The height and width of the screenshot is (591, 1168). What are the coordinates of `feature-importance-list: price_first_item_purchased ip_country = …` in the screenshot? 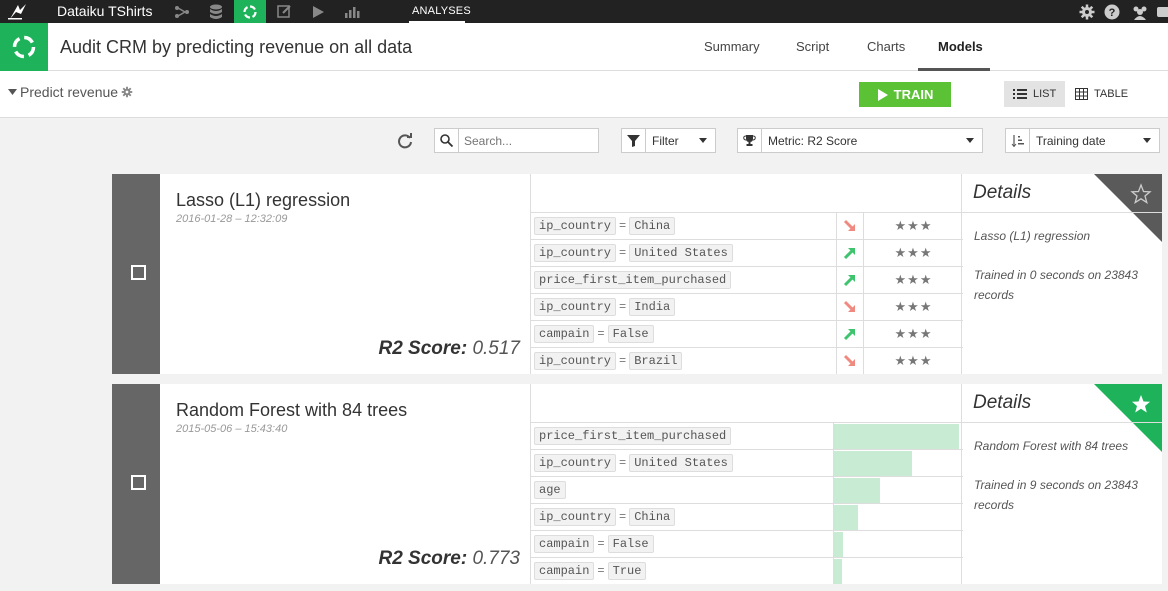 It's located at (746, 484).